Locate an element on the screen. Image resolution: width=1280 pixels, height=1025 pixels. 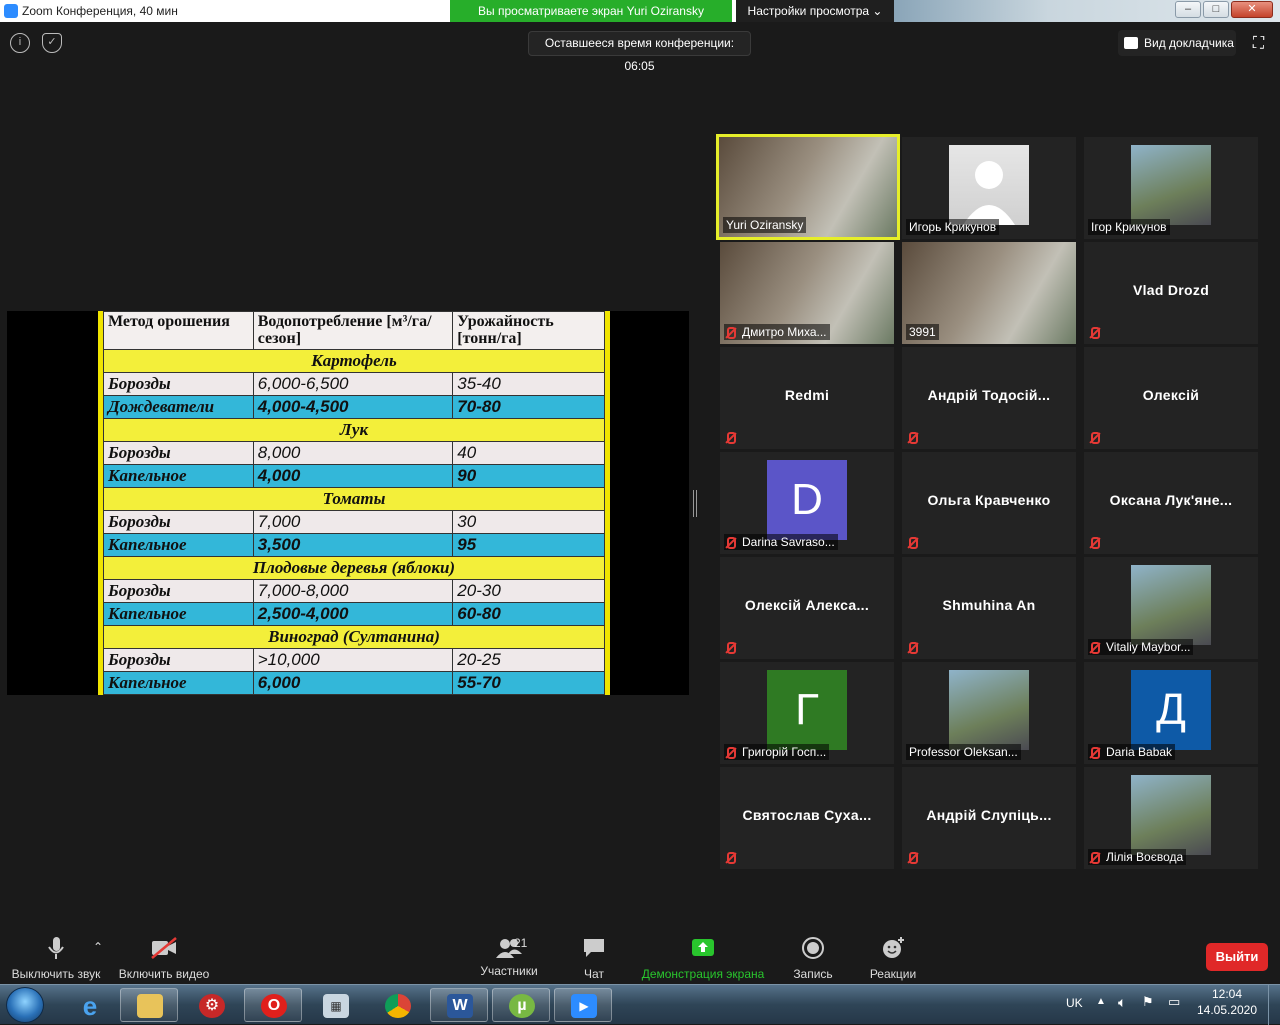
volume-icon: 🔈︎ is located at coordinates (1122, 1002).